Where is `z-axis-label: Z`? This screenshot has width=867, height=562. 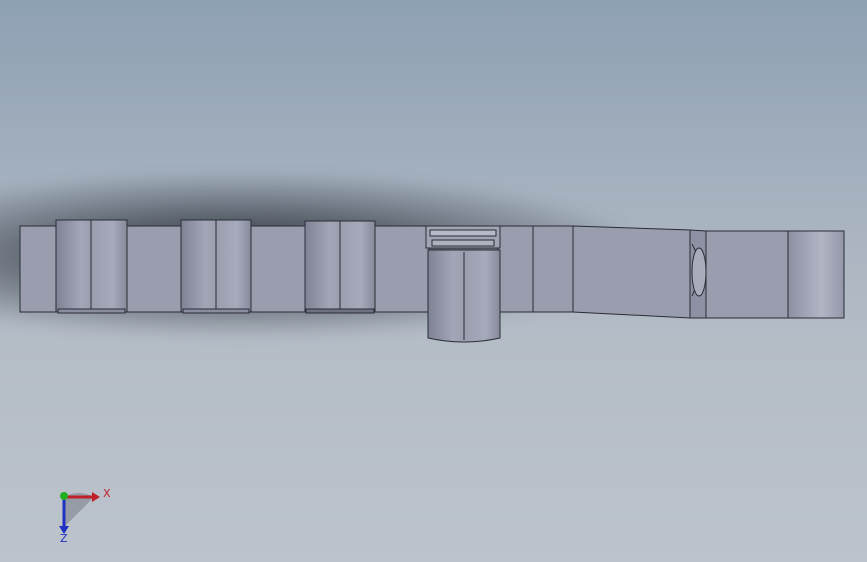
z-axis-label: Z is located at coordinates (64, 538).